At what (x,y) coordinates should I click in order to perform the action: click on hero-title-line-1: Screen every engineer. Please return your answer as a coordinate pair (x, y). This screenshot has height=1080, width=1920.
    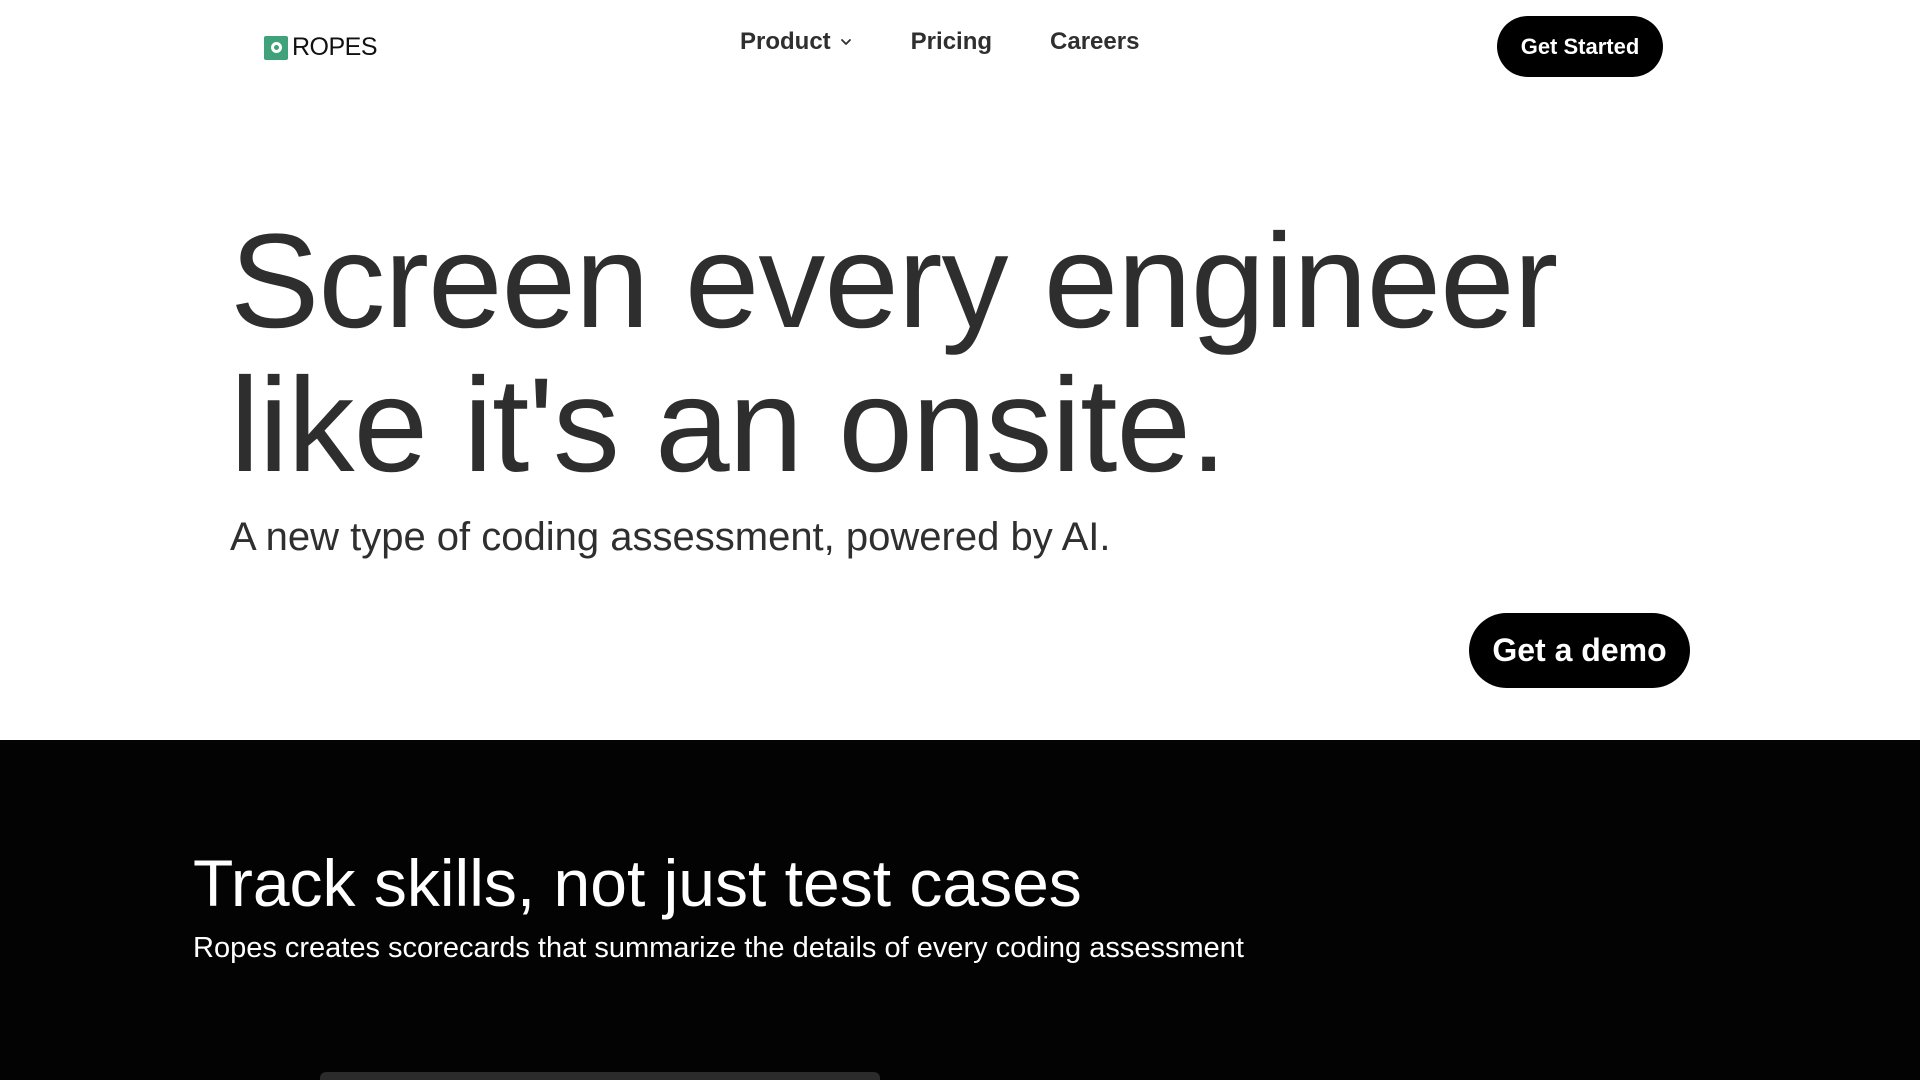
    Looking at the image, I should click on (894, 281).